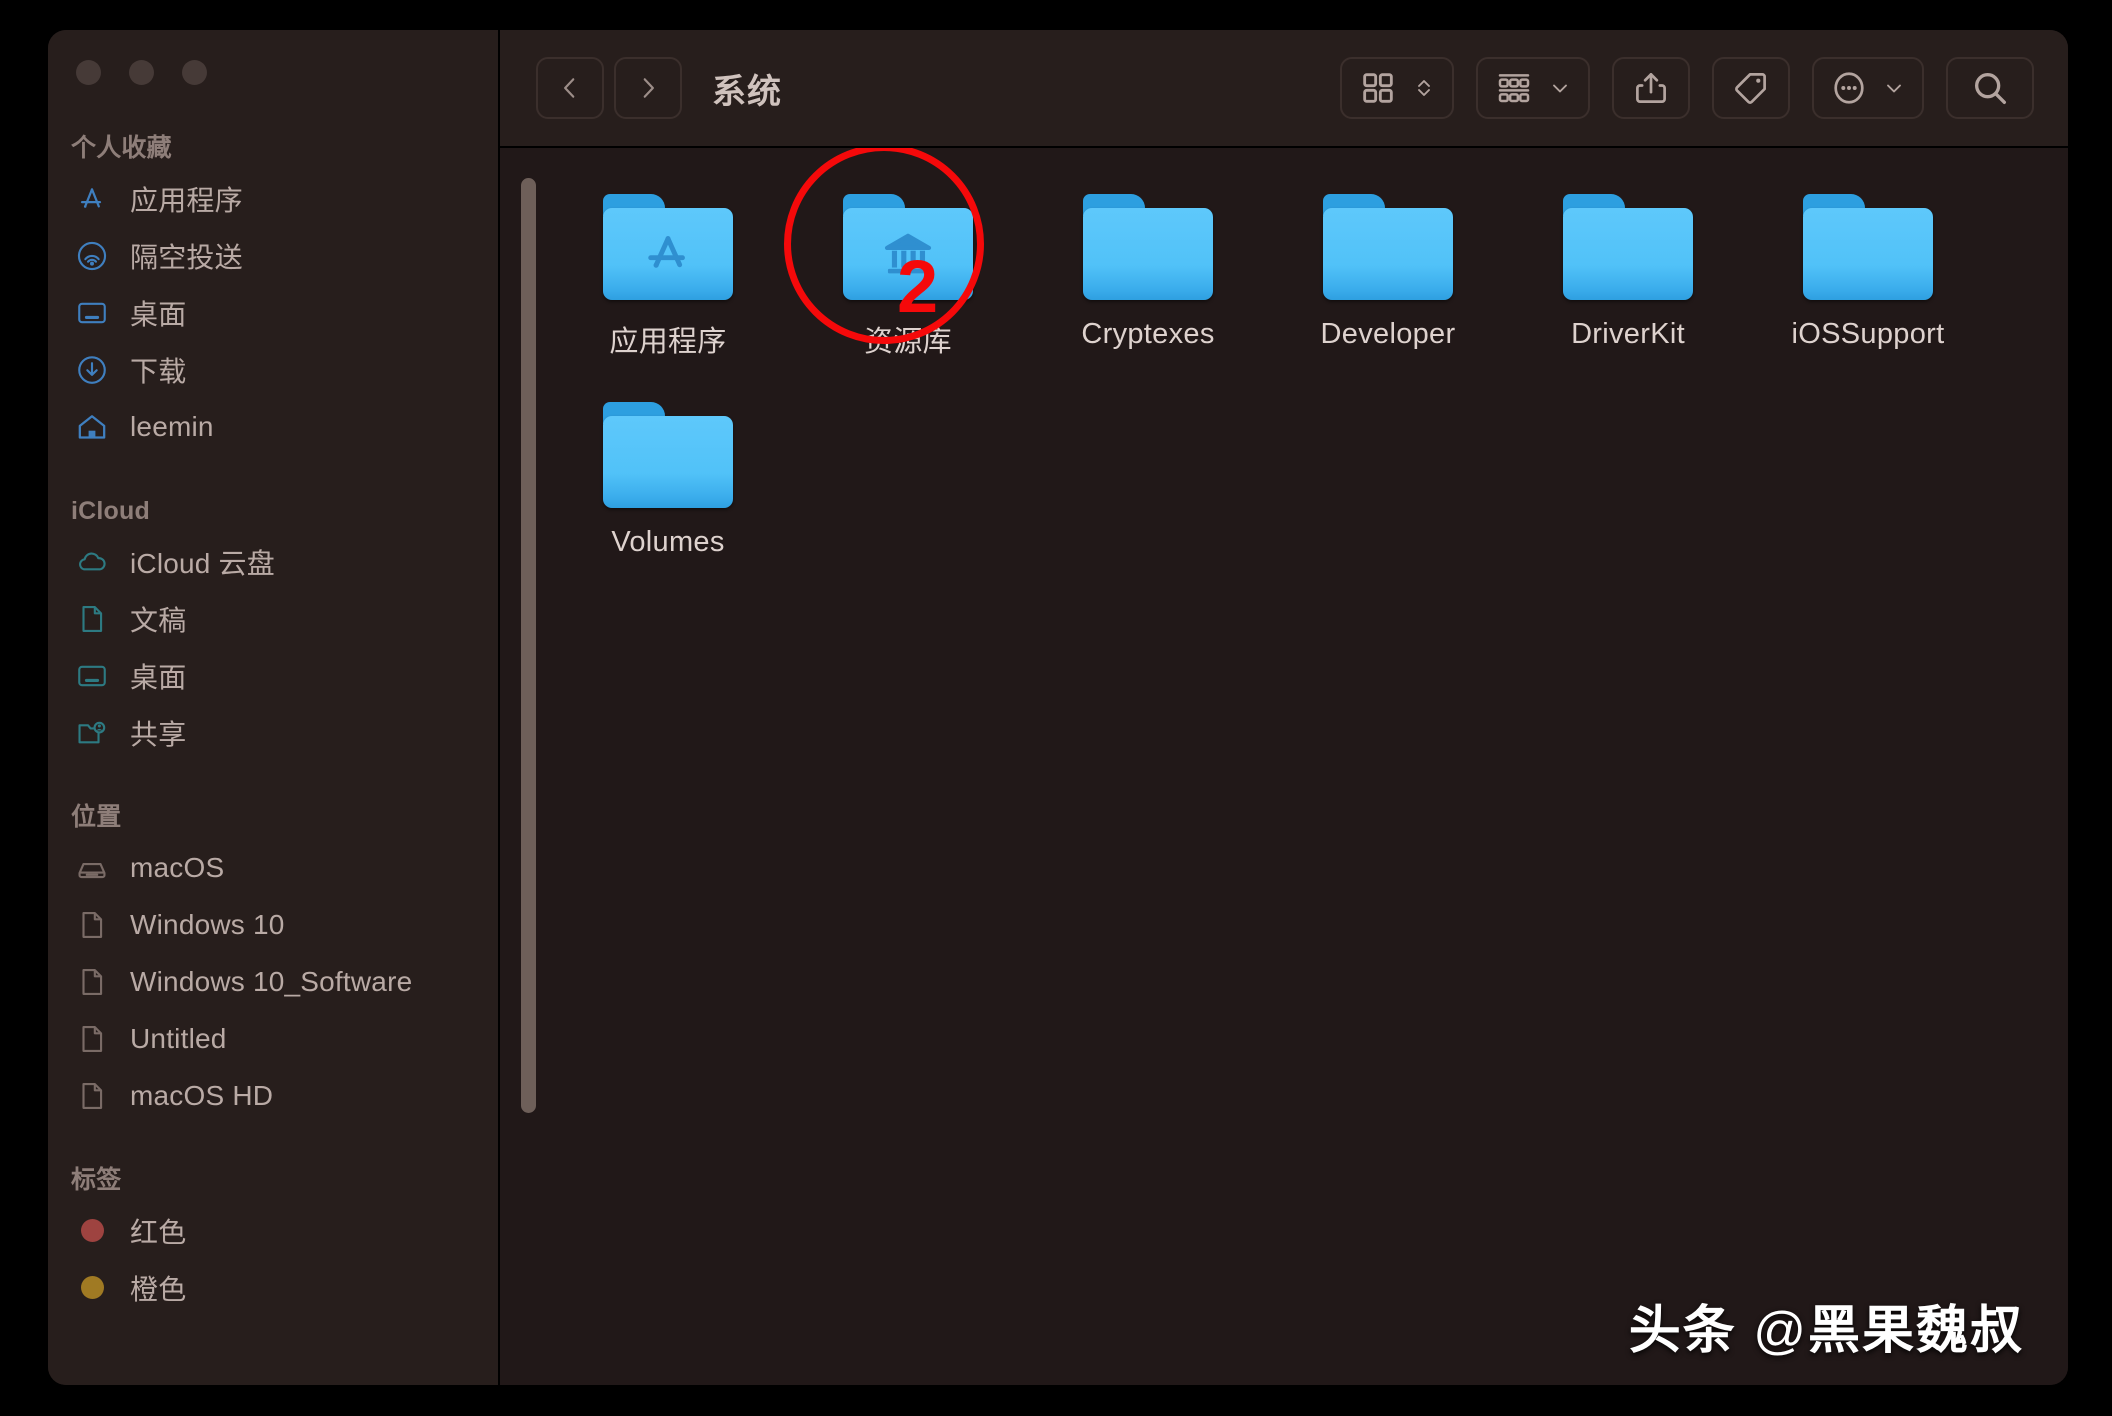 The image size is (2112, 1416). What do you see at coordinates (274, 1287) in the screenshot?
I see `sidebar-item-tag-orange: 橙色` at bounding box center [274, 1287].